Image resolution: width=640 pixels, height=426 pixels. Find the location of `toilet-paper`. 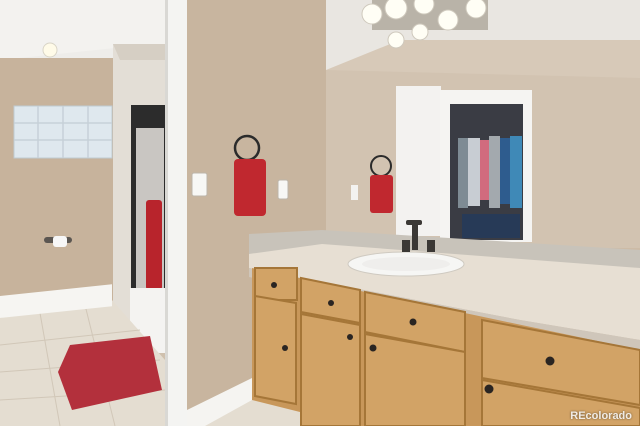

toilet-paper is located at coordinates (60, 241).